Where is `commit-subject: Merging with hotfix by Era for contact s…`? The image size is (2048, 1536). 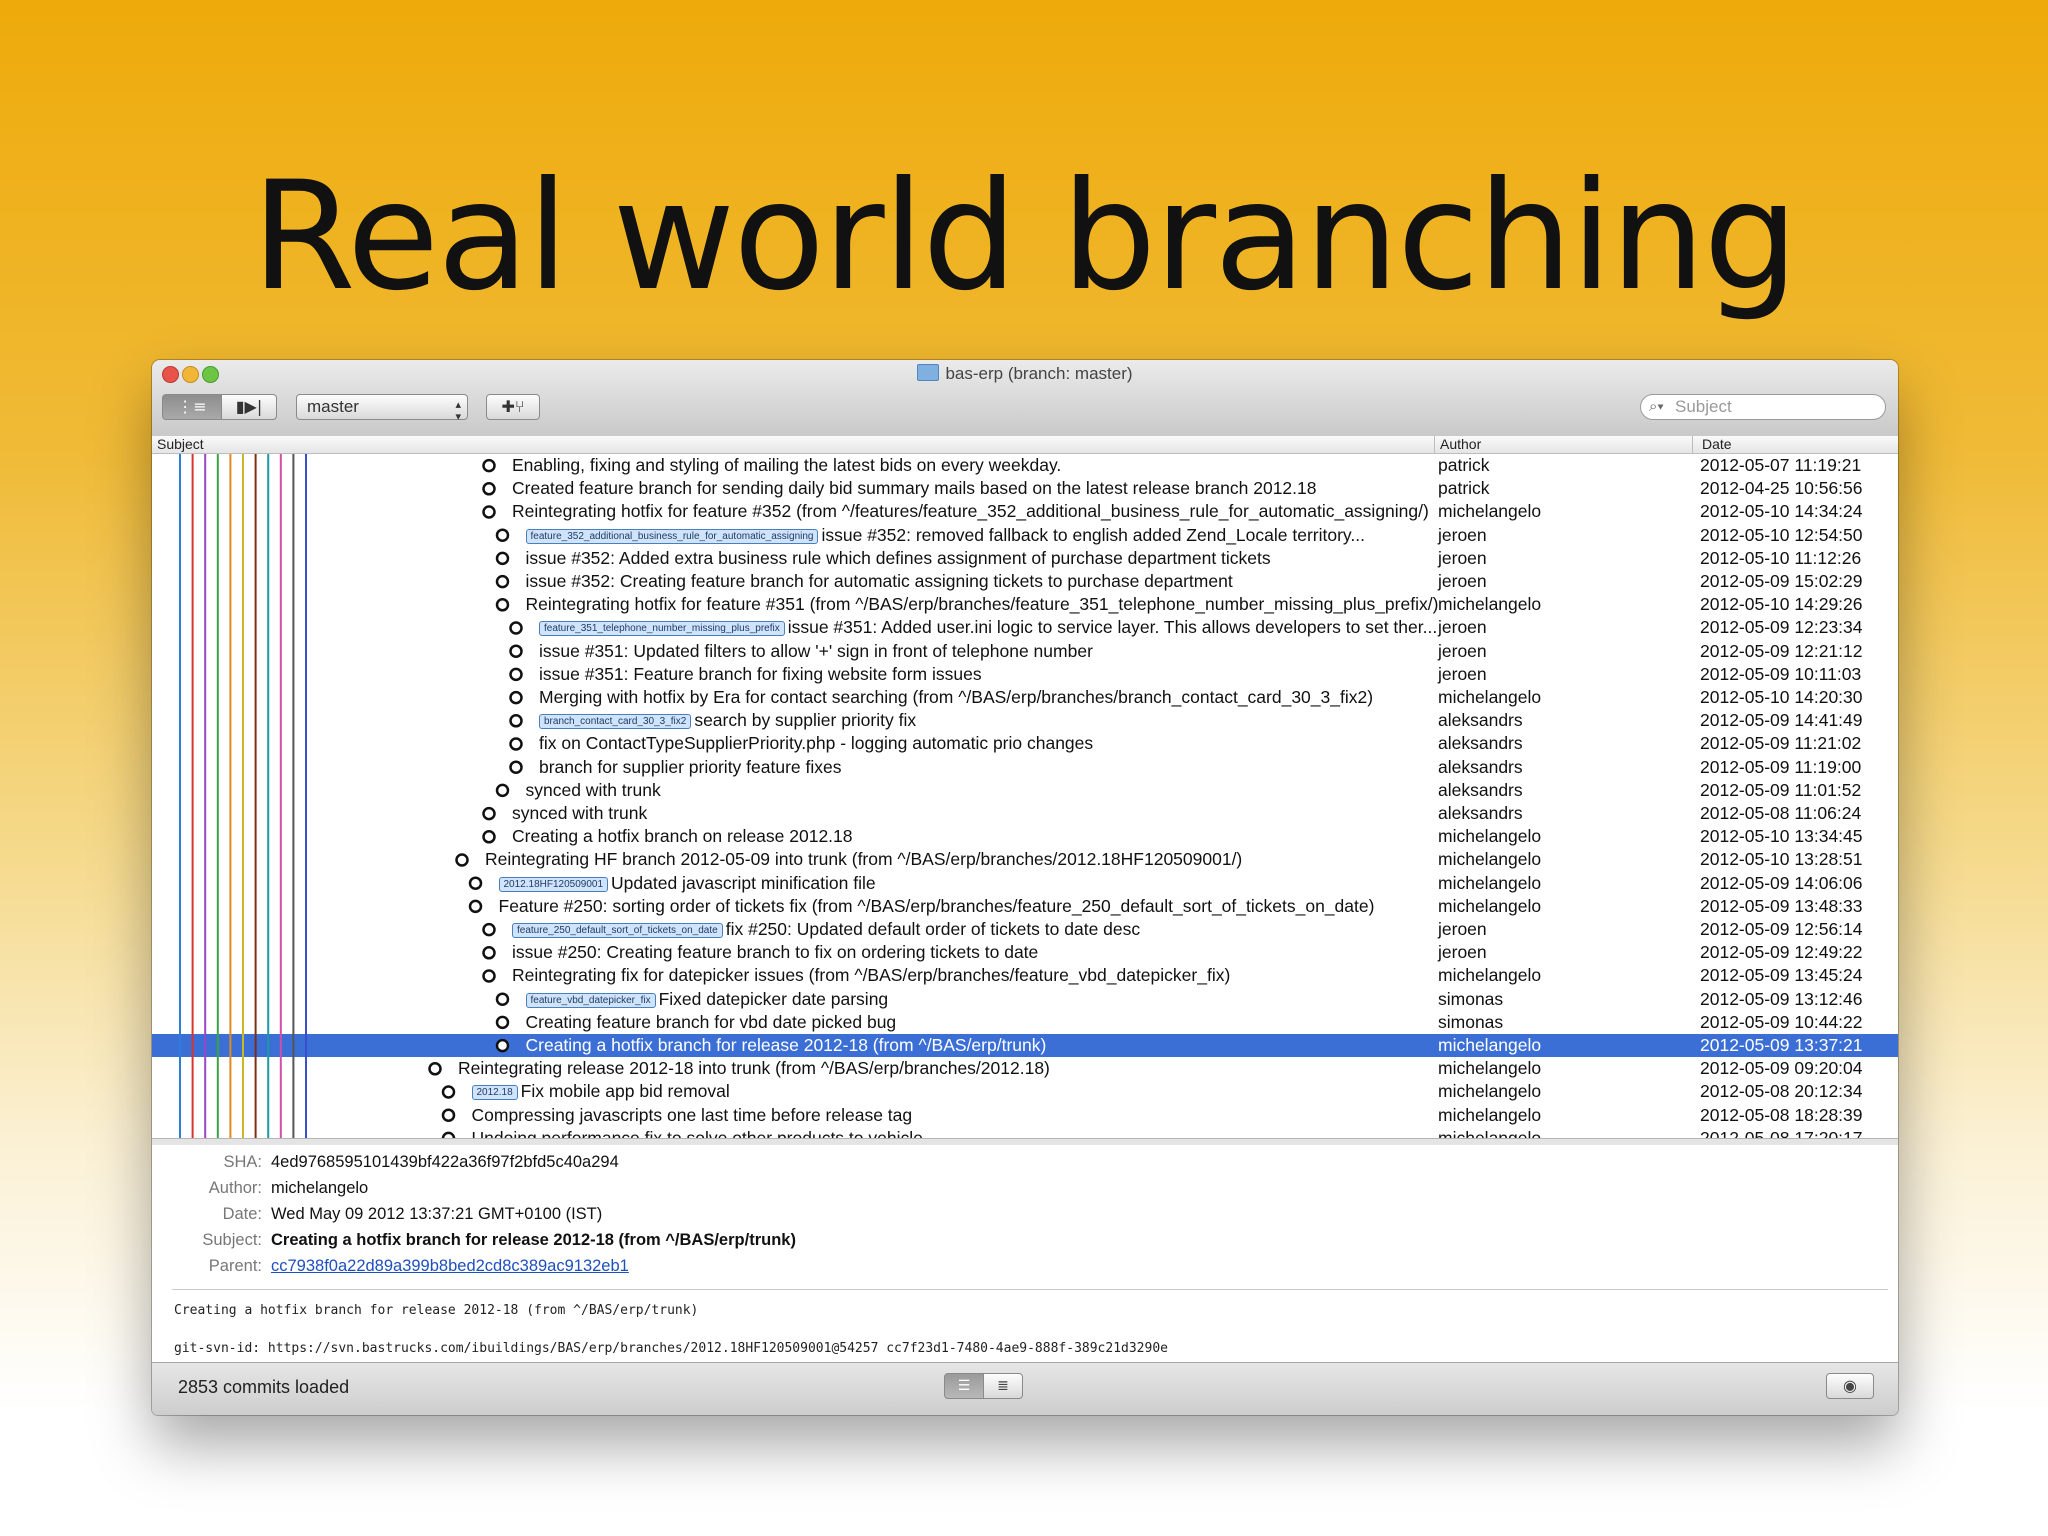 commit-subject: Merging with hotfix by Era for contact s… is located at coordinates (1171, 697).